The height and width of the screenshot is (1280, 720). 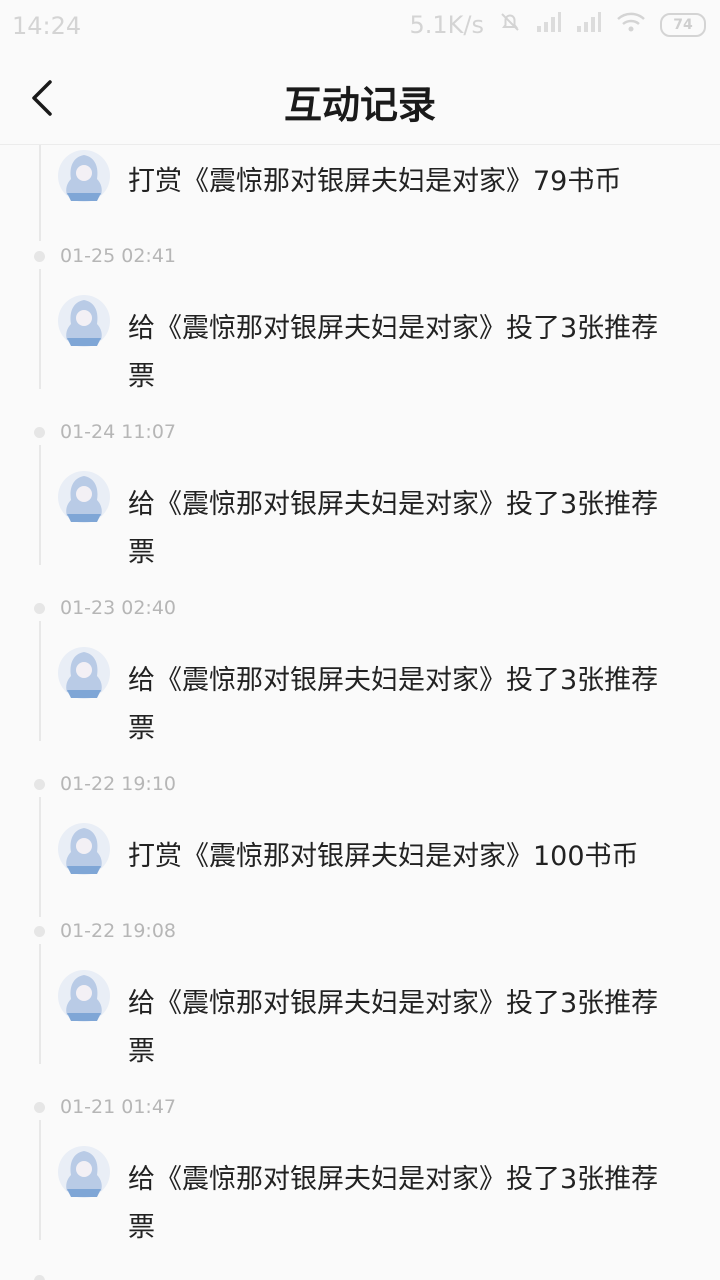 What do you see at coordinates (360, 26) in the screenshot?
I see `status-bar: 14:24 5.1K/s 74` at bounding box center [360, 26].